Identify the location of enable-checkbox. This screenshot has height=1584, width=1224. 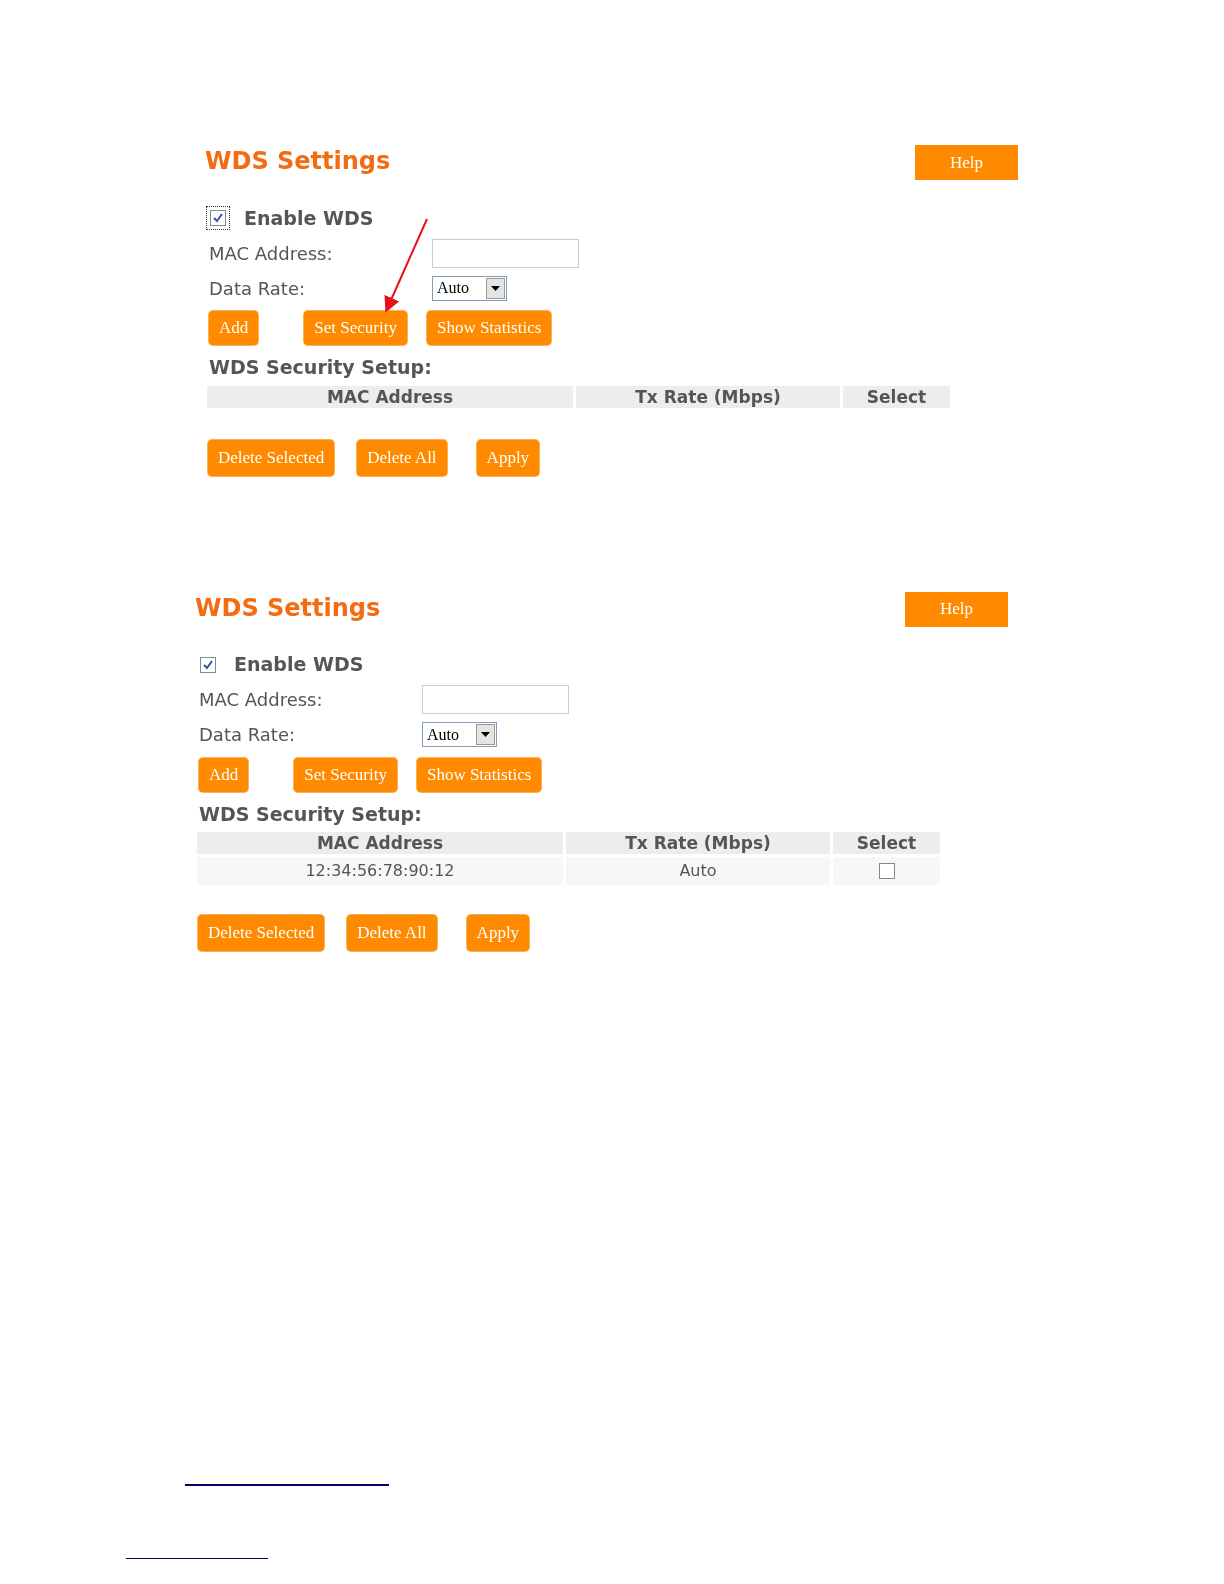
(218, 218).